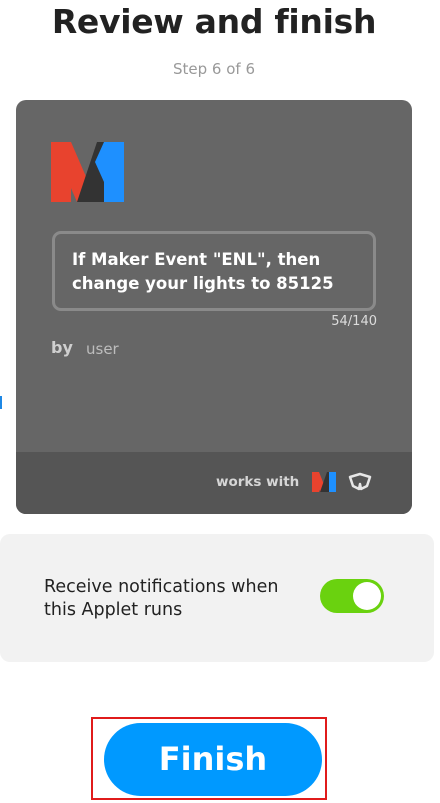 The width and height of the screenshot is (440, 803). I want to click on finish-button: Finish, so click(213, 759).